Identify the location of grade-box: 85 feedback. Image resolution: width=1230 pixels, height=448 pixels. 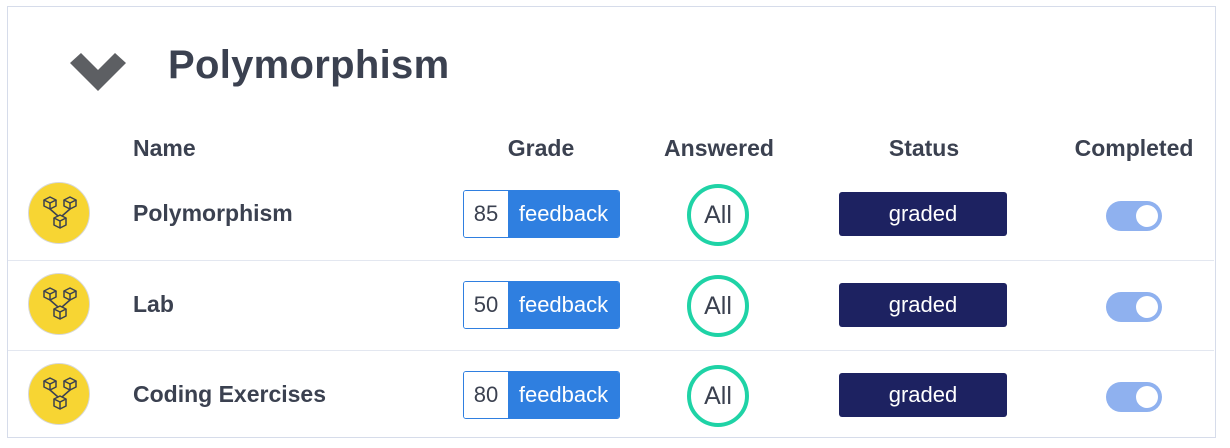
(541, 214).